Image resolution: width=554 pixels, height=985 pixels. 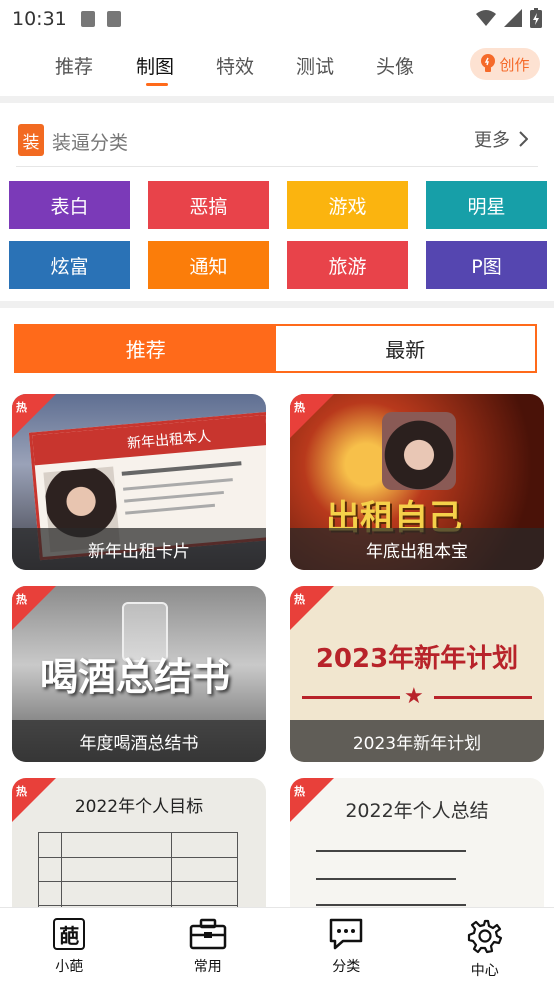 I want to click on content-switch: 推荐 最新, so click(x=275, y=348).